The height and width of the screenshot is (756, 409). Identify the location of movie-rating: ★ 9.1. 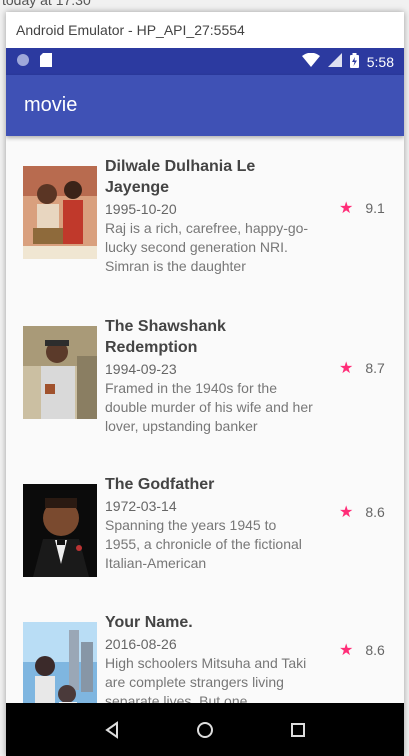
(362, 208).